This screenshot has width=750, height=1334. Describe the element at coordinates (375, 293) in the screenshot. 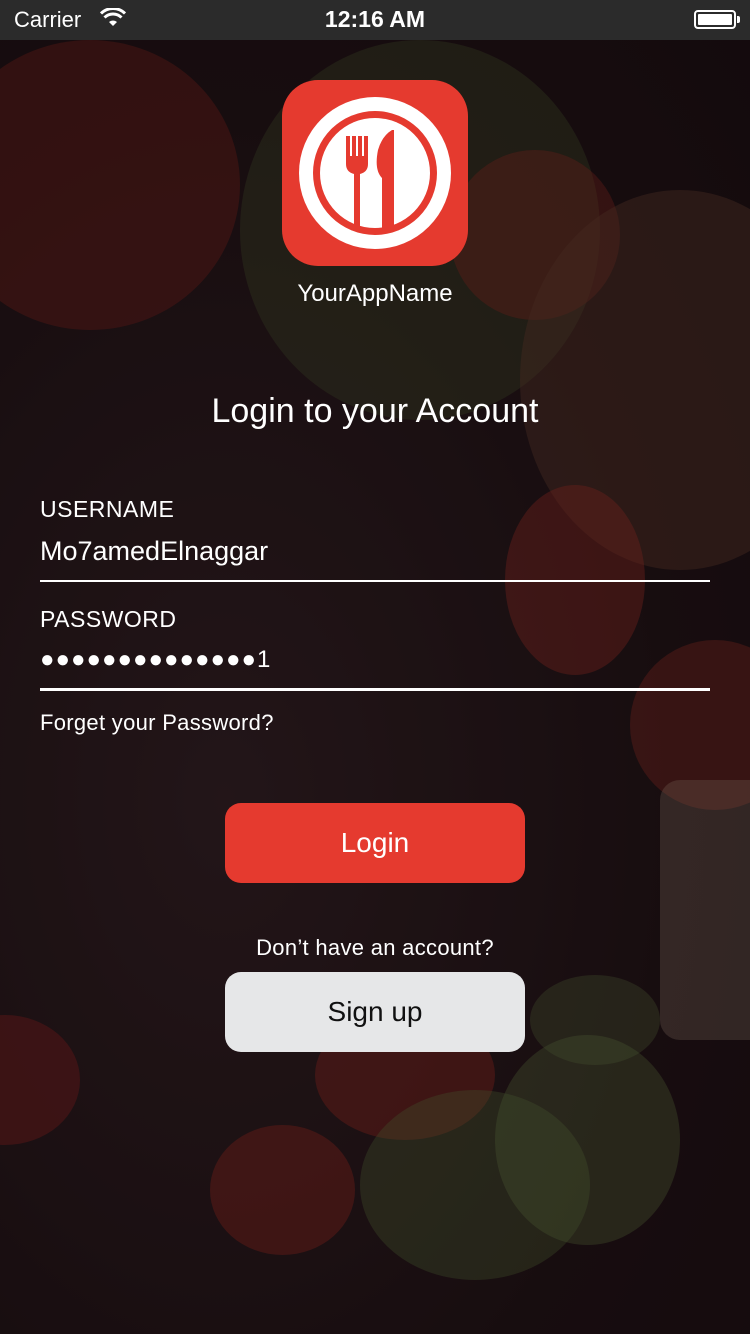

I see `app-name: YourAppName` at that location.